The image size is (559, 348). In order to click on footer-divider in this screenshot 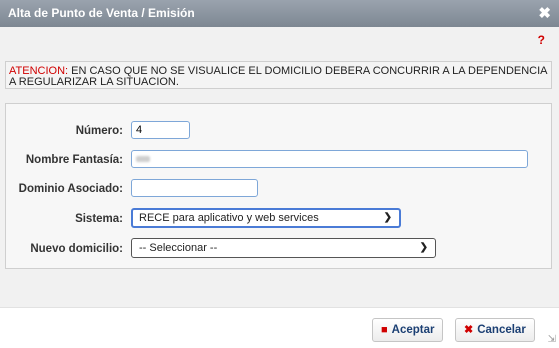, I will do `click(279, 307)`.